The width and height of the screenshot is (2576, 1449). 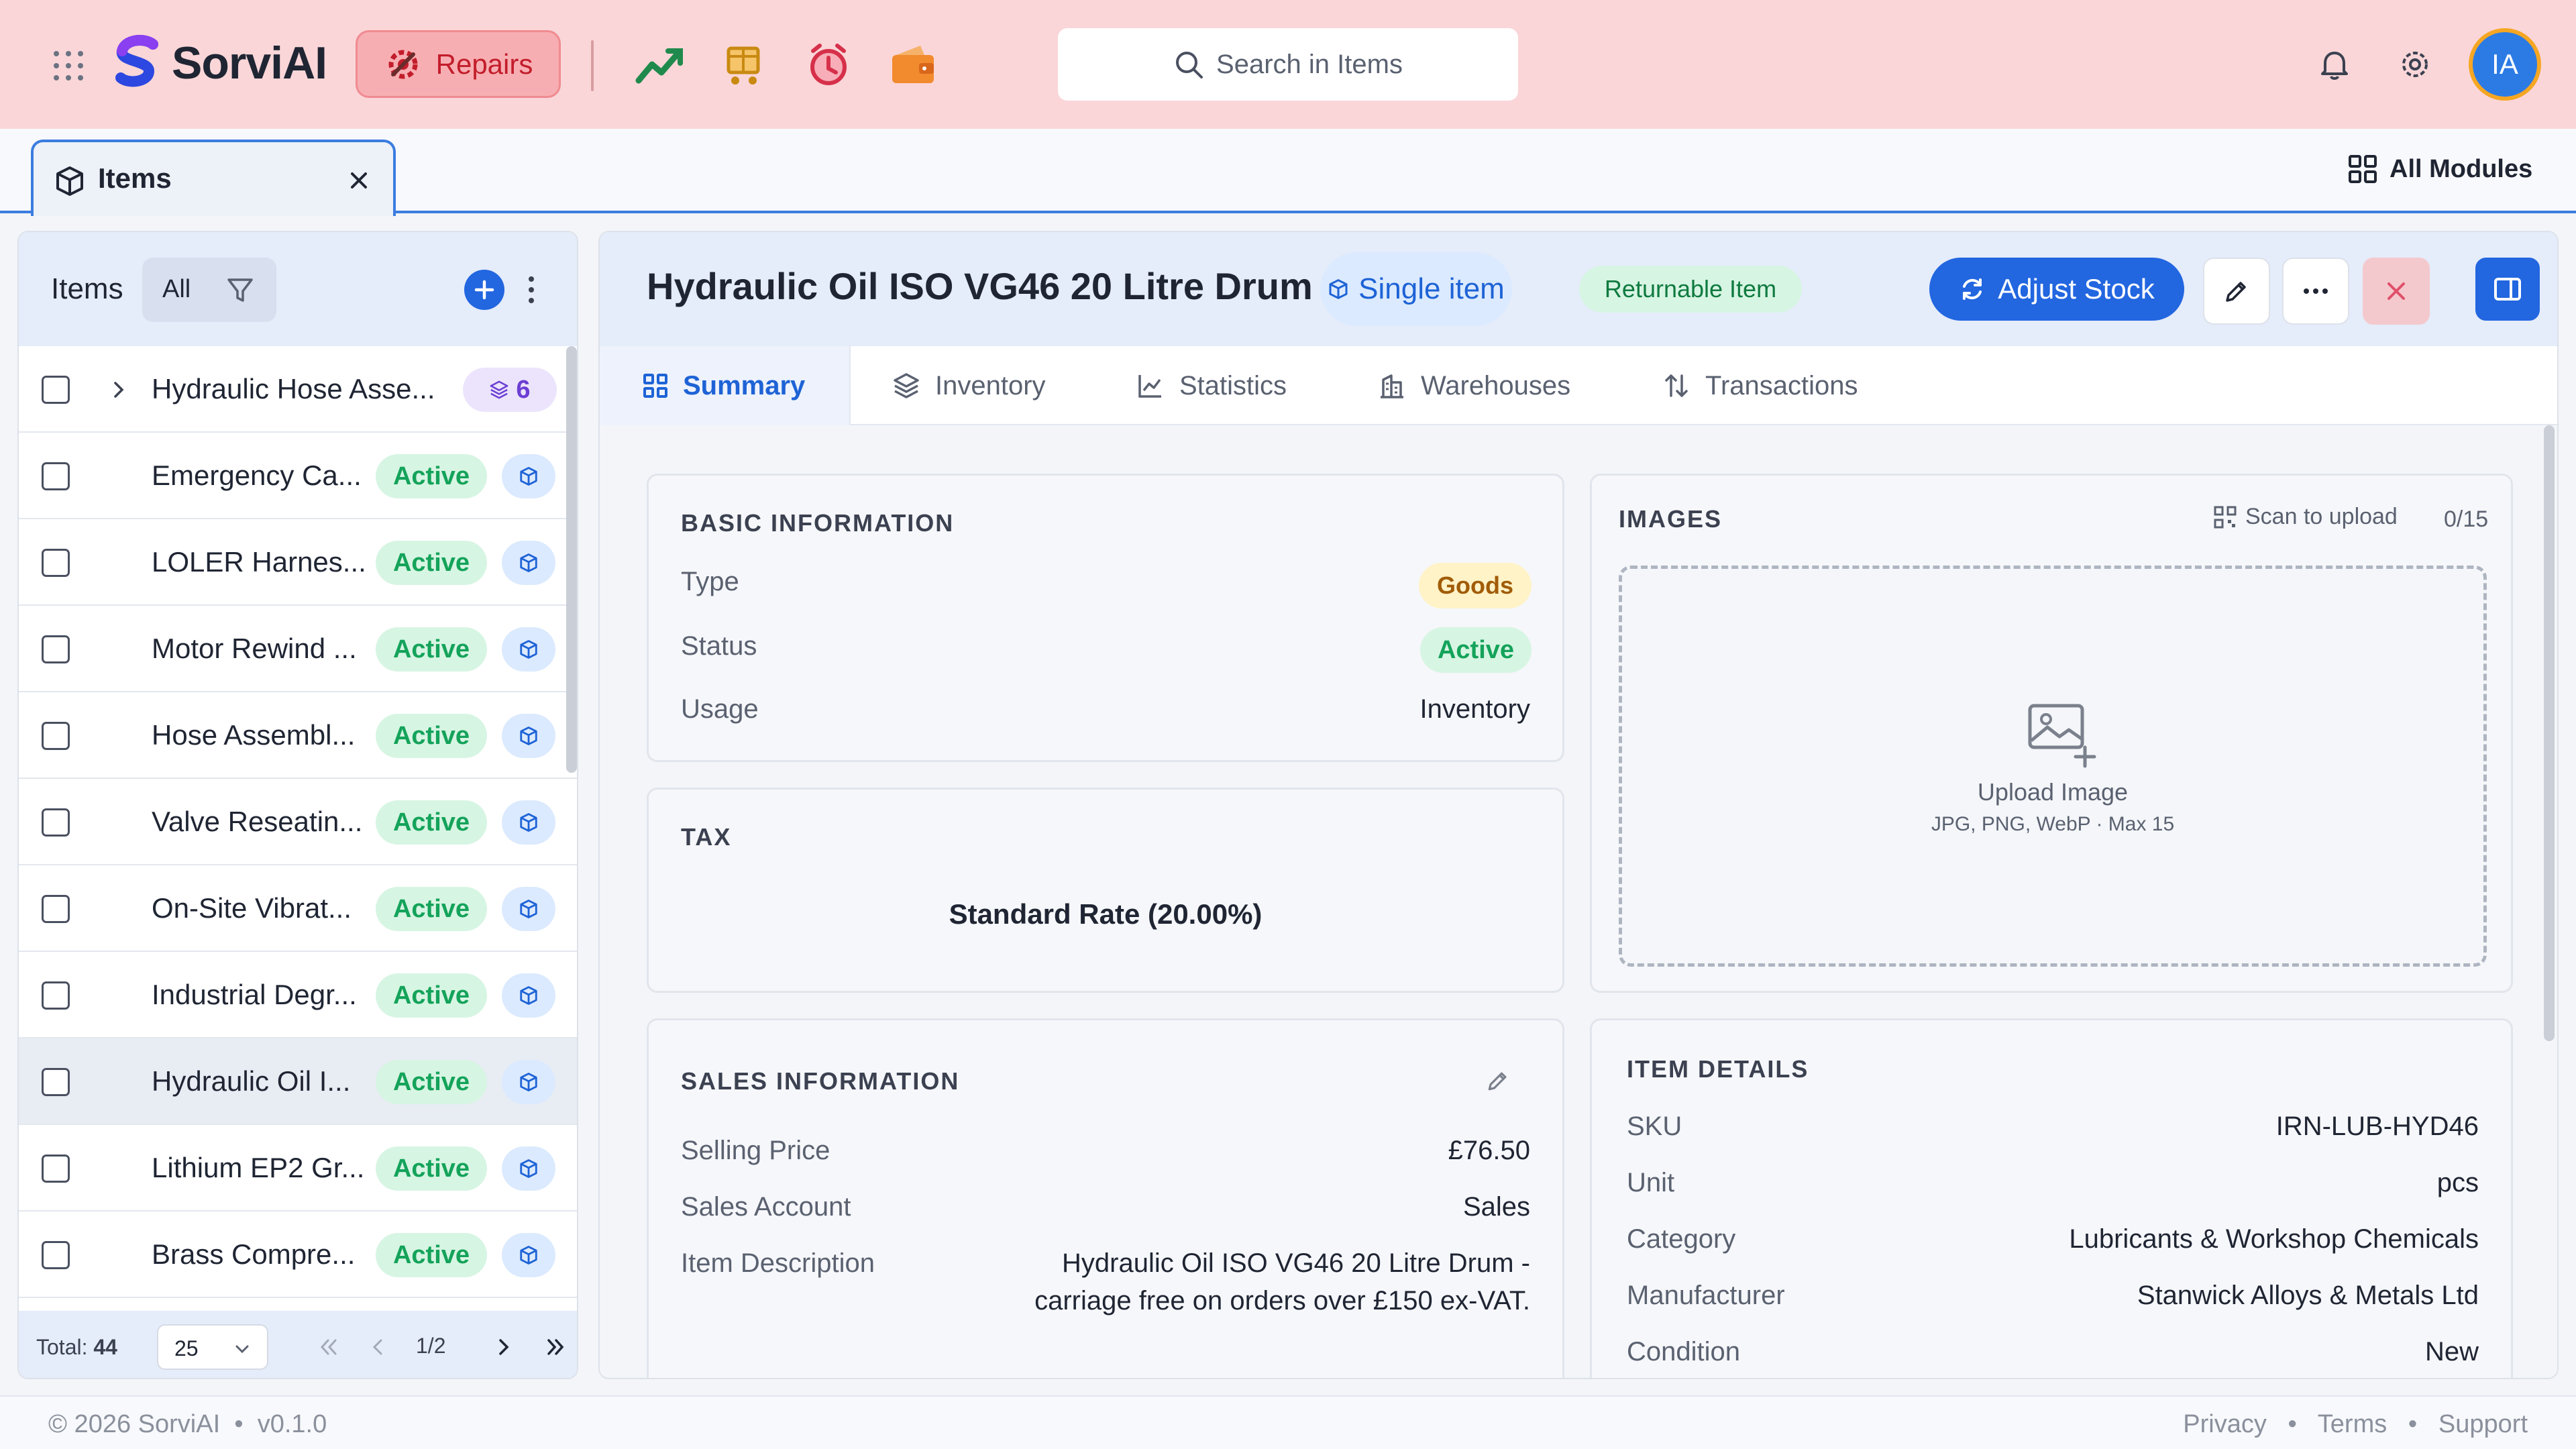 What do you see at coordinates (2440, 169) in the screenshot?
I see `all-modules-button: All Modules` at bounding box center [2440, 169].